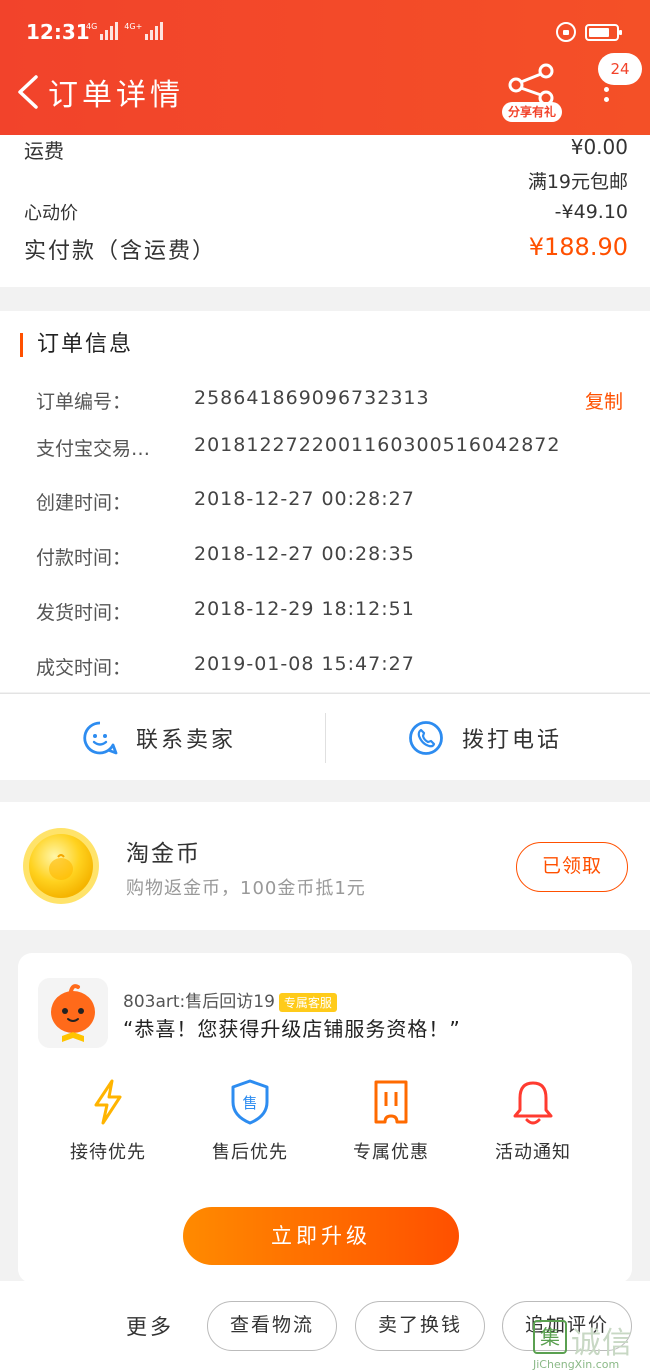 This screenshot has height=1372, width=650. I want to click on coin-claimed-button: 已领取, so click(572, 867).